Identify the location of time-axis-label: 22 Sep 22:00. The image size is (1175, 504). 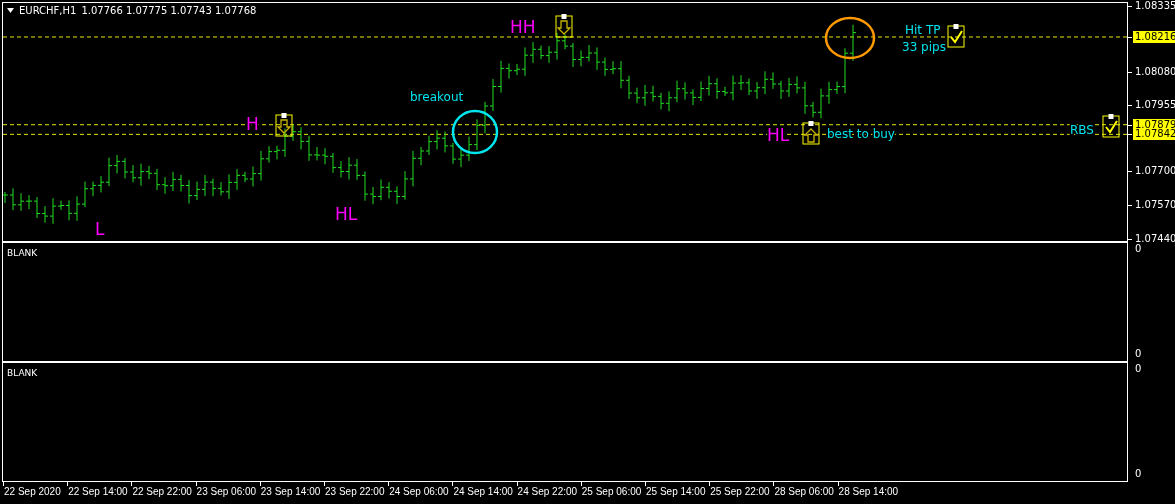
(162, 491).